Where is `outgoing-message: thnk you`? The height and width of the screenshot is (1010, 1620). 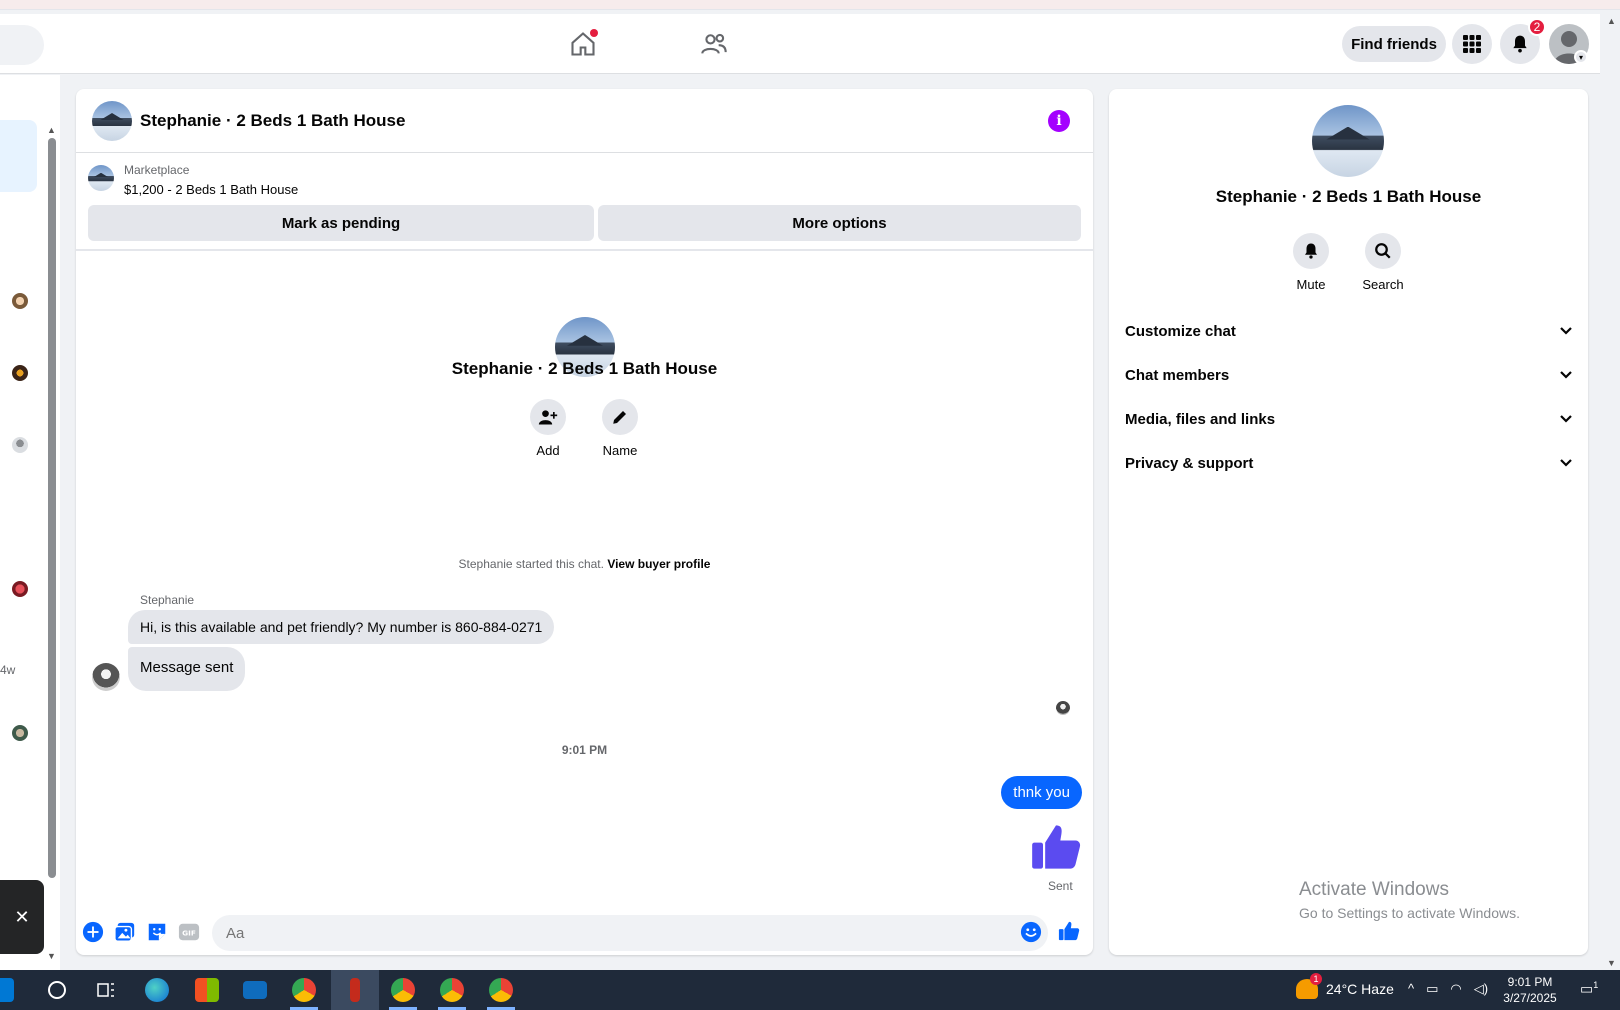 outgoing-message: thnk you is located at coordinates (1041, 792).